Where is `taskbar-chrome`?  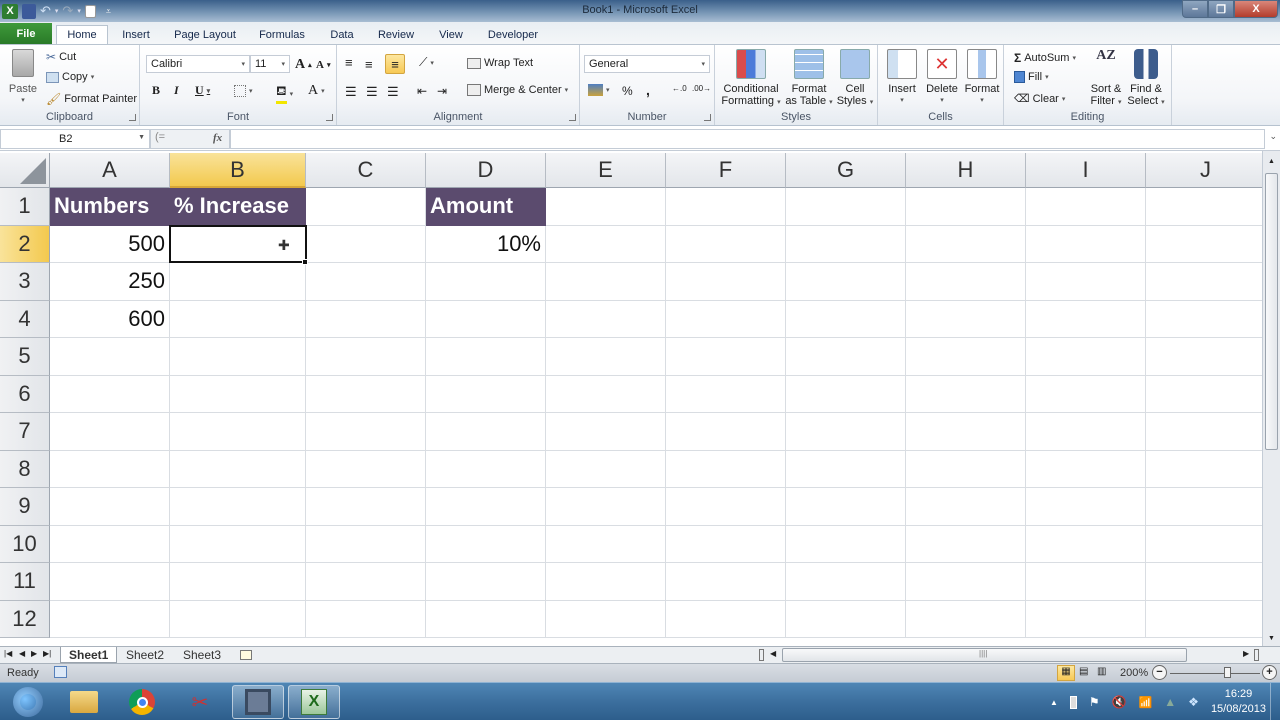 taskbar-chrome is located at coordinates (142, 702).